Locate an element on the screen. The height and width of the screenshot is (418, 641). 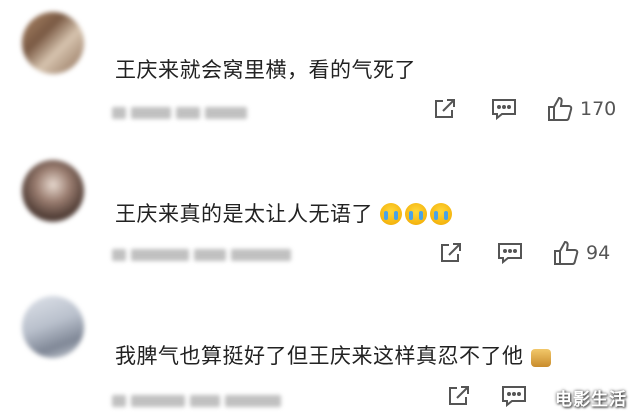
comment-text: 王庆来真的是太让人无语了 is located at coordinates (285, 213).